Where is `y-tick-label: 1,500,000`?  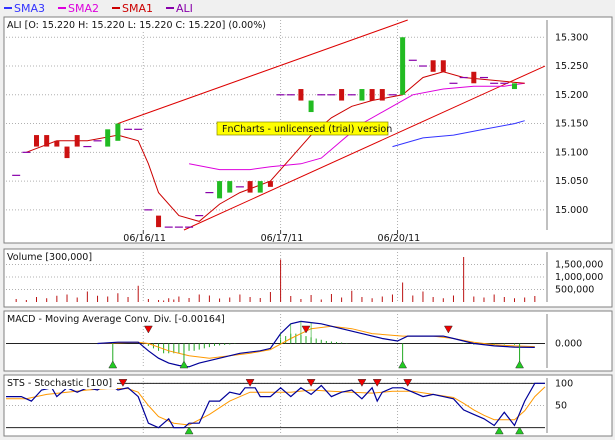
y-tick-label: 1,500,000 is located at coordinates (579, 265).